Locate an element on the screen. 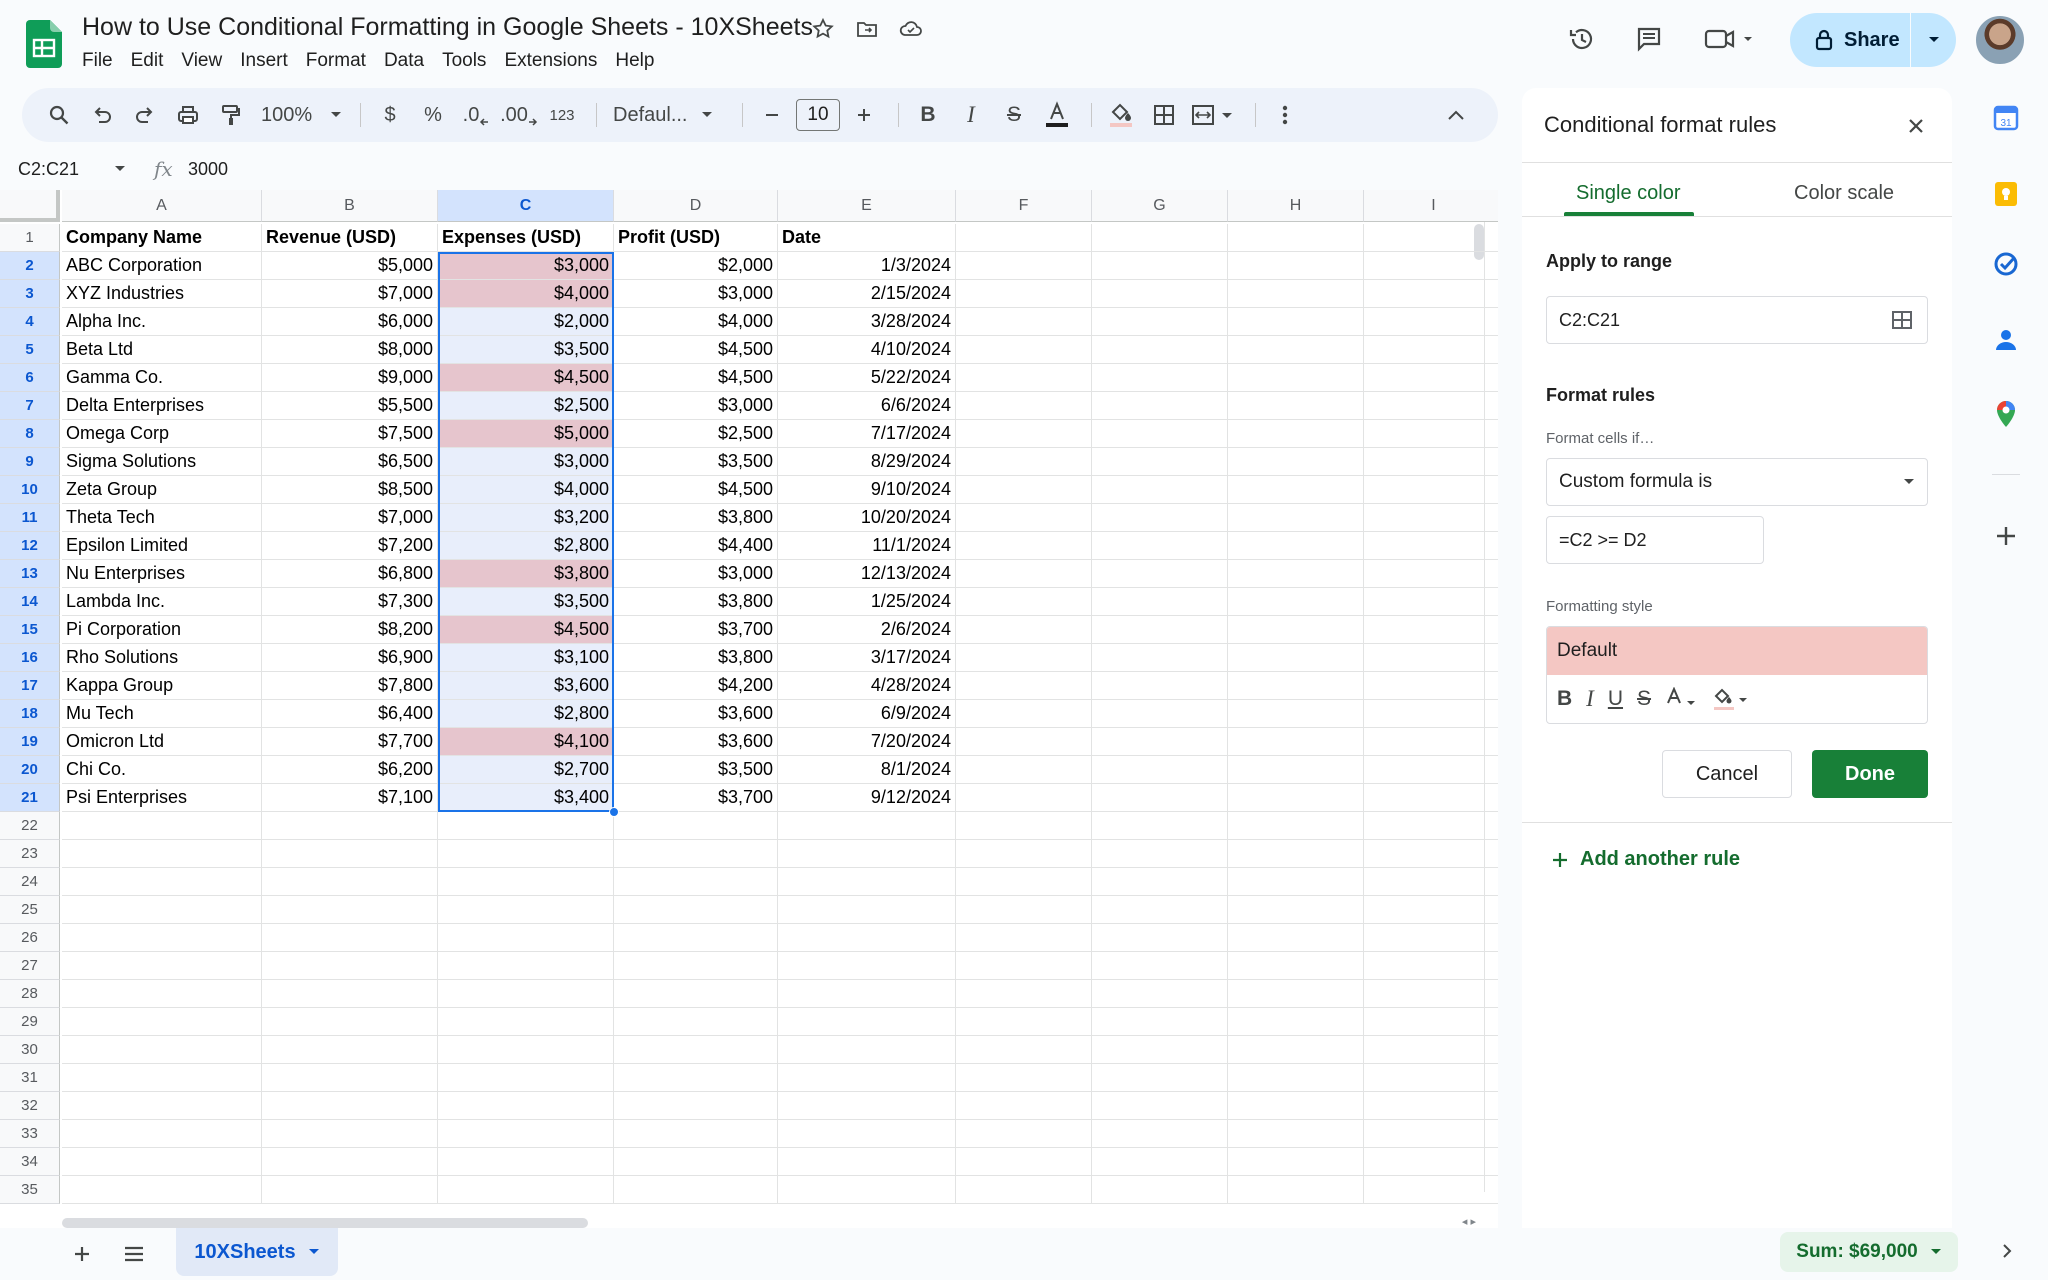  row-header: 10 is located at coordinates (30, 490).